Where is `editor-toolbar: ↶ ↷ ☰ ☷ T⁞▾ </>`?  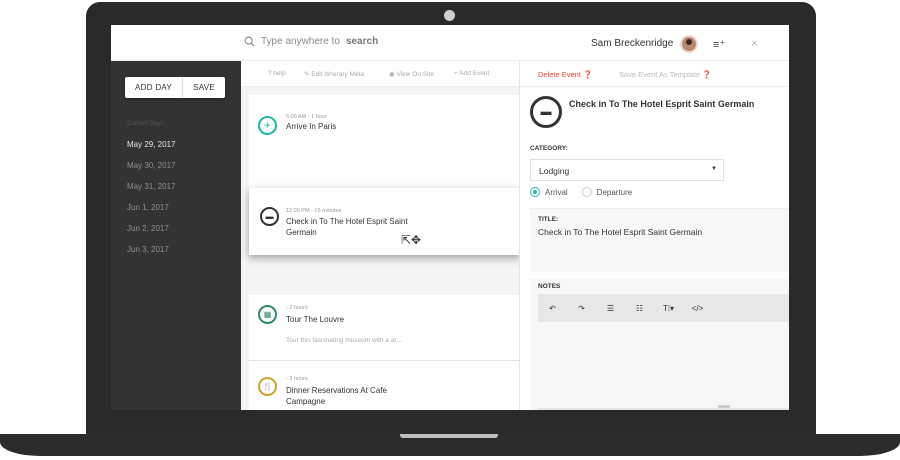 editor-toolbar: ↶ ↷ ☰ ☷ T⁞▾ </> is located at coordinates (663, 308).